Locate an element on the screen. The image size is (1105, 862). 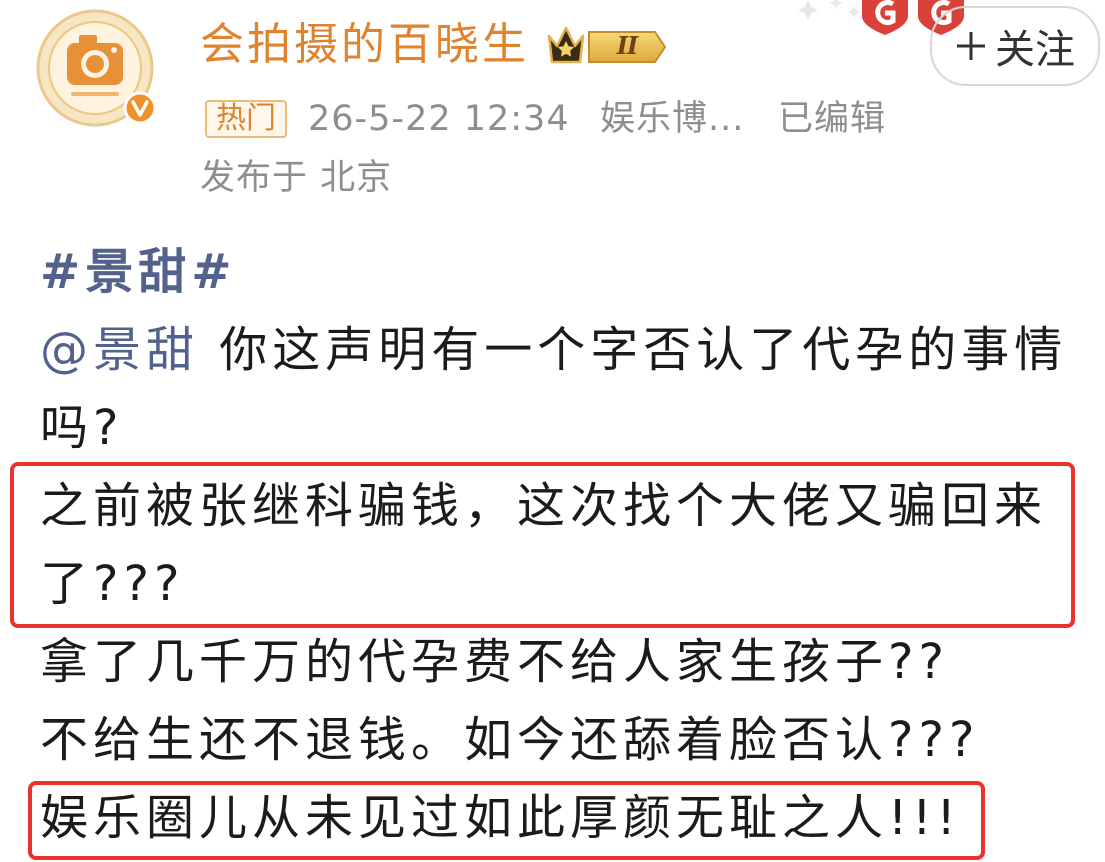
body-line: 之前被张继科骗钱，这次找个大佬又骗回来 is located at coordinates (544, 506).